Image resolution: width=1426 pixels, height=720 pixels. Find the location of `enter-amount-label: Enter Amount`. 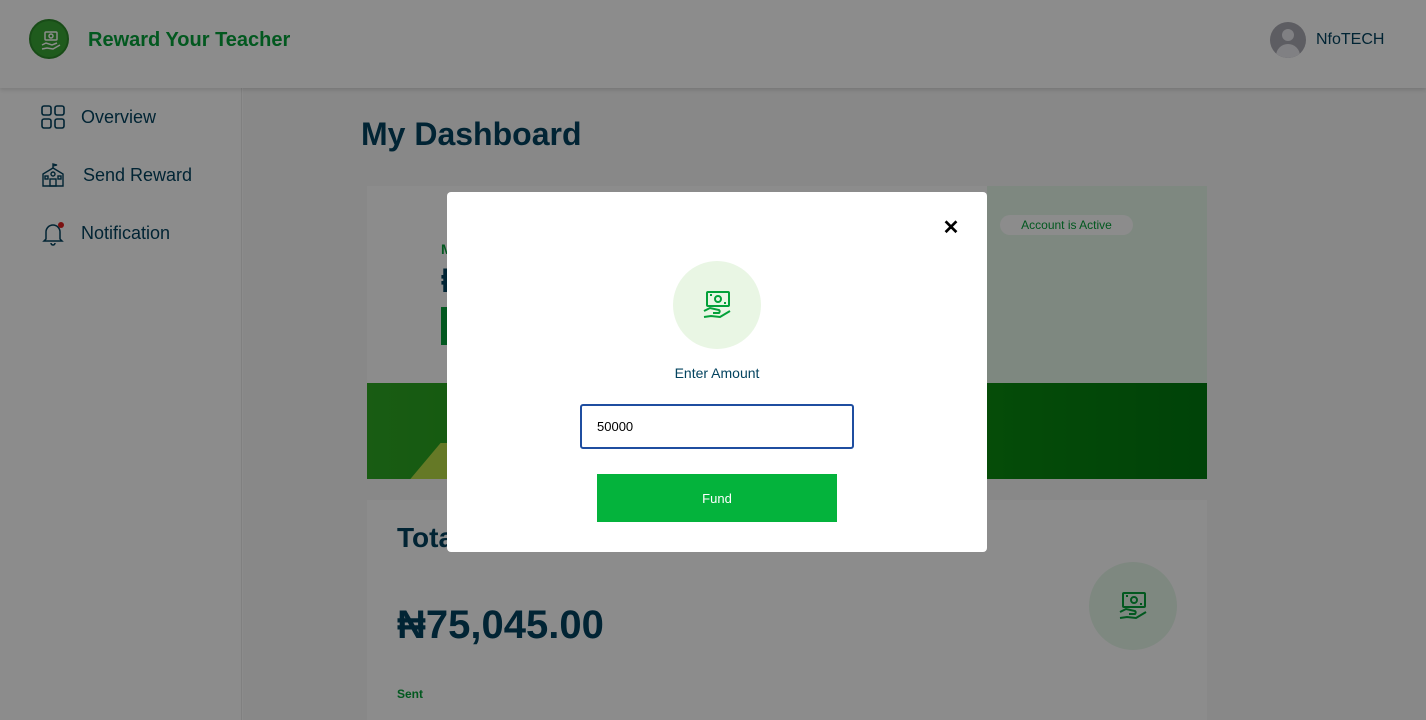

enter-amount-label: Enter Amount is located at coordinates (717, 373).